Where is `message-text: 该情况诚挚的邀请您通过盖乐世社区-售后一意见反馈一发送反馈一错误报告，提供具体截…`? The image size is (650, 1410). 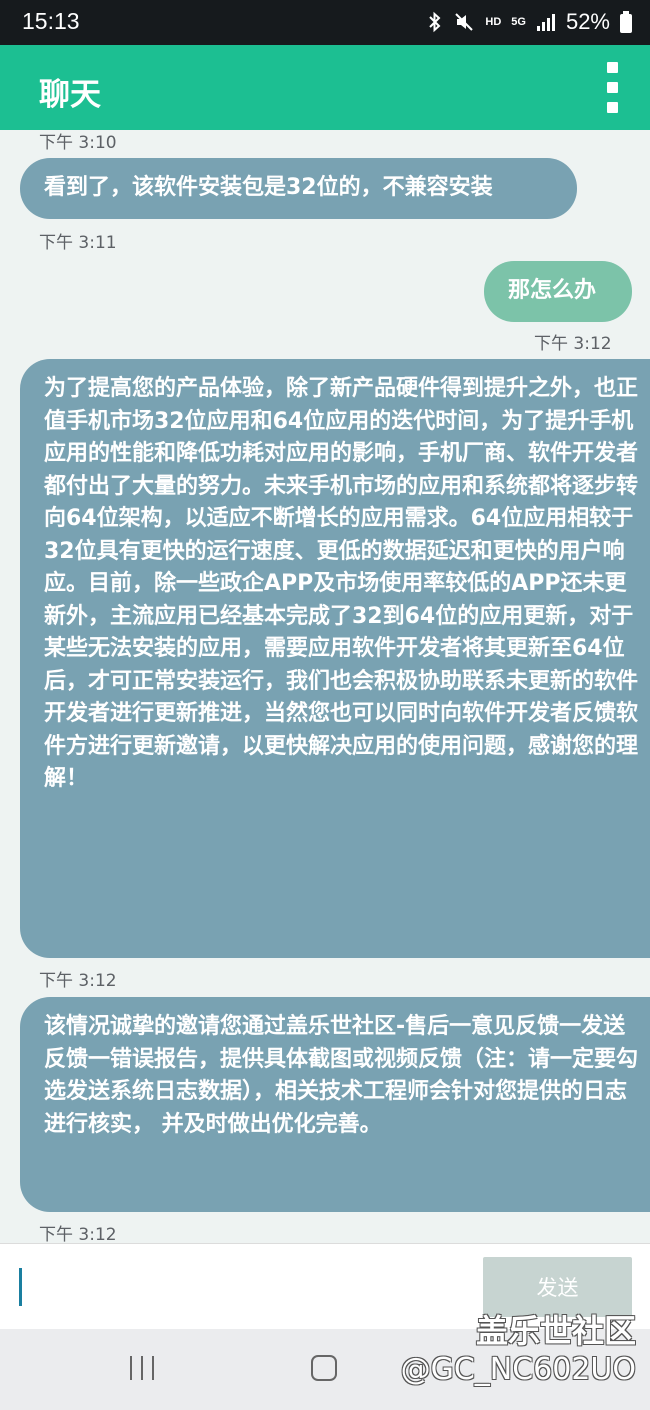
message-text: 该情况诚挚的邀请您通过盖乐世社区-售后一意见反馈一发送反馈一错误报告，提供具体截… is located at coordinates (341, 1075).